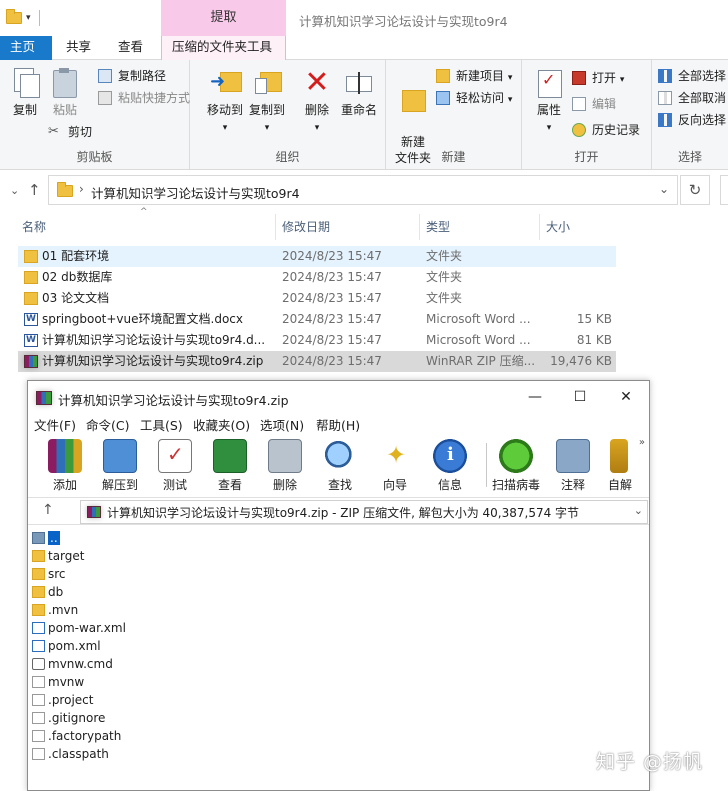 The height and width of the screenshot is (791, 728). I want to click on scan-virus-button: 扫描病毒, so click(516, 466).